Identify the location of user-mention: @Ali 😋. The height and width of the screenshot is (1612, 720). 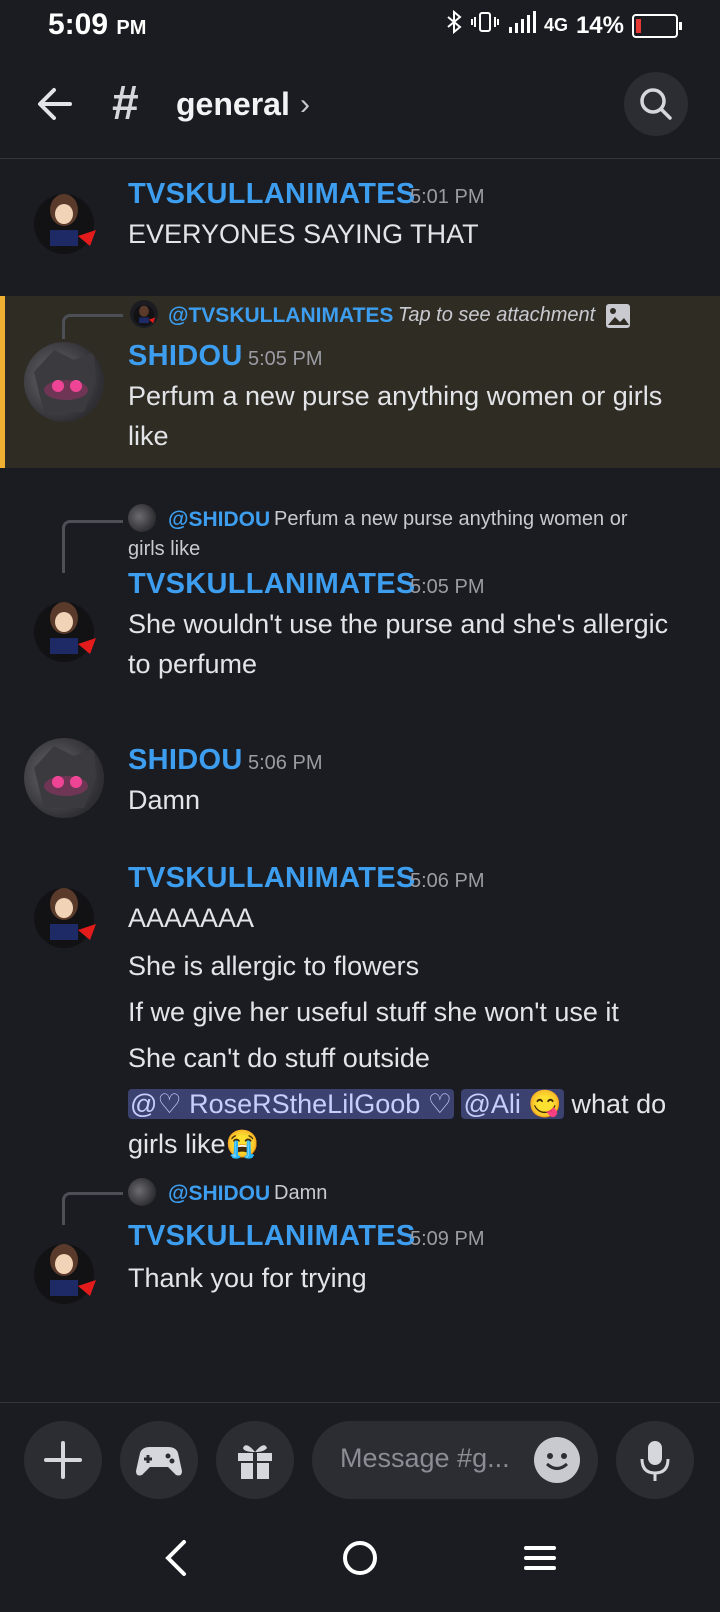
(513, 1104).